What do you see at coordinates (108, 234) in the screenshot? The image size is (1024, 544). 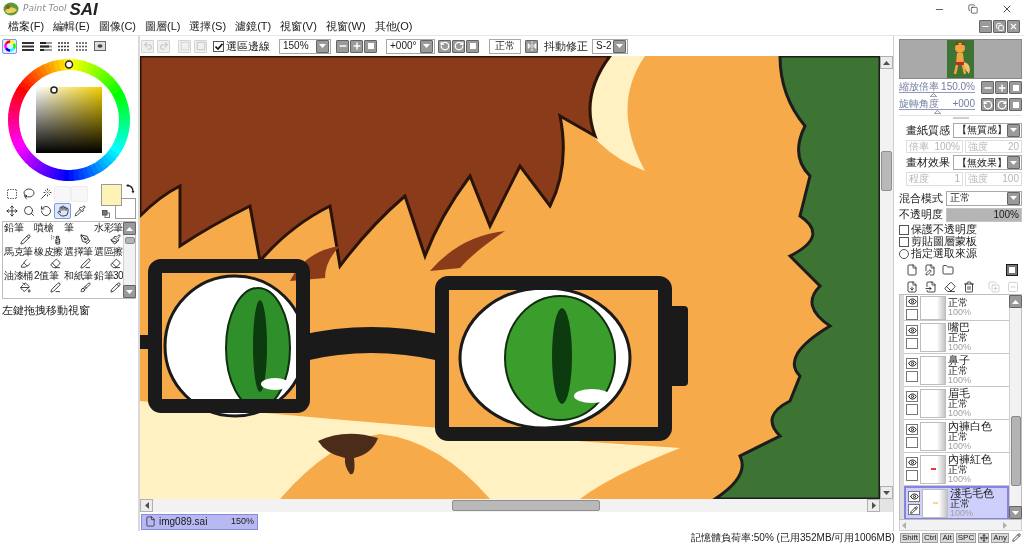 I see `brush-button: 水彩筆` at bounding box center [108, 234].